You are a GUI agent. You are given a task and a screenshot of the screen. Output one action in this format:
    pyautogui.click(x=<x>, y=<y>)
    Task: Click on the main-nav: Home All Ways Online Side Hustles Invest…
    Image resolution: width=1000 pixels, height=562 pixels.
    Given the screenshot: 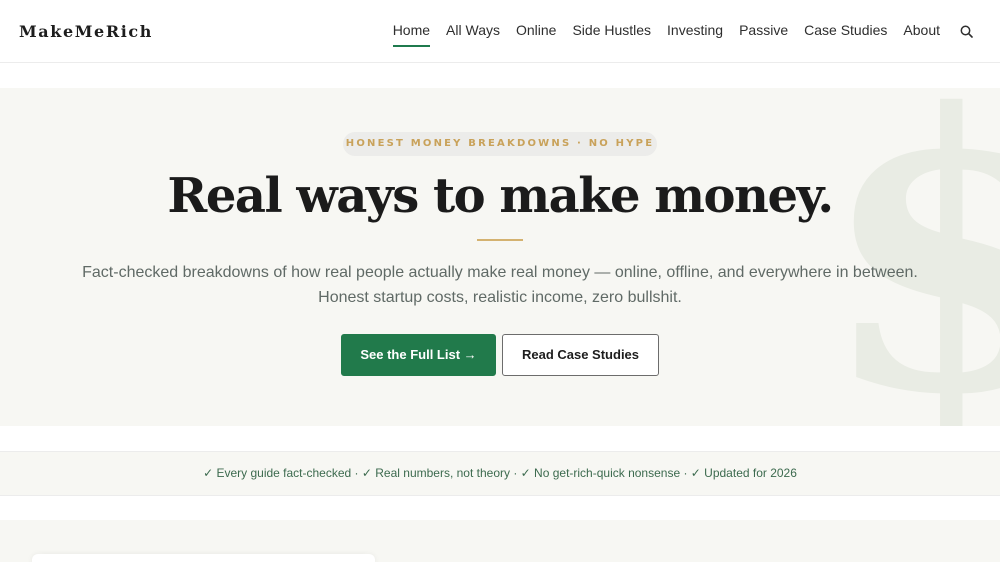 What is the action you would take?
    pyautogui.click(x=696, y=31)
    